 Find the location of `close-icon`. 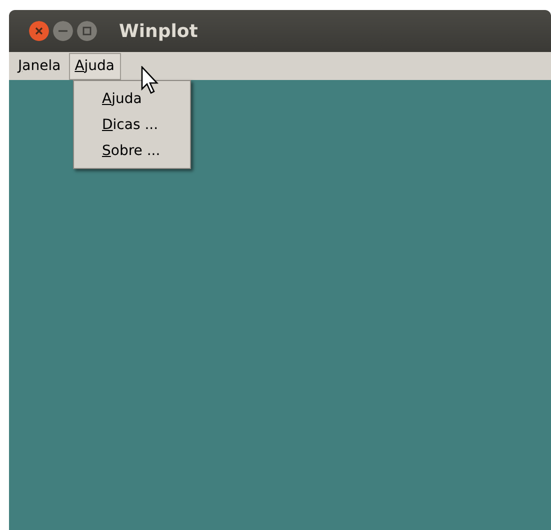

close-icon is located at coordinates (39, 31).